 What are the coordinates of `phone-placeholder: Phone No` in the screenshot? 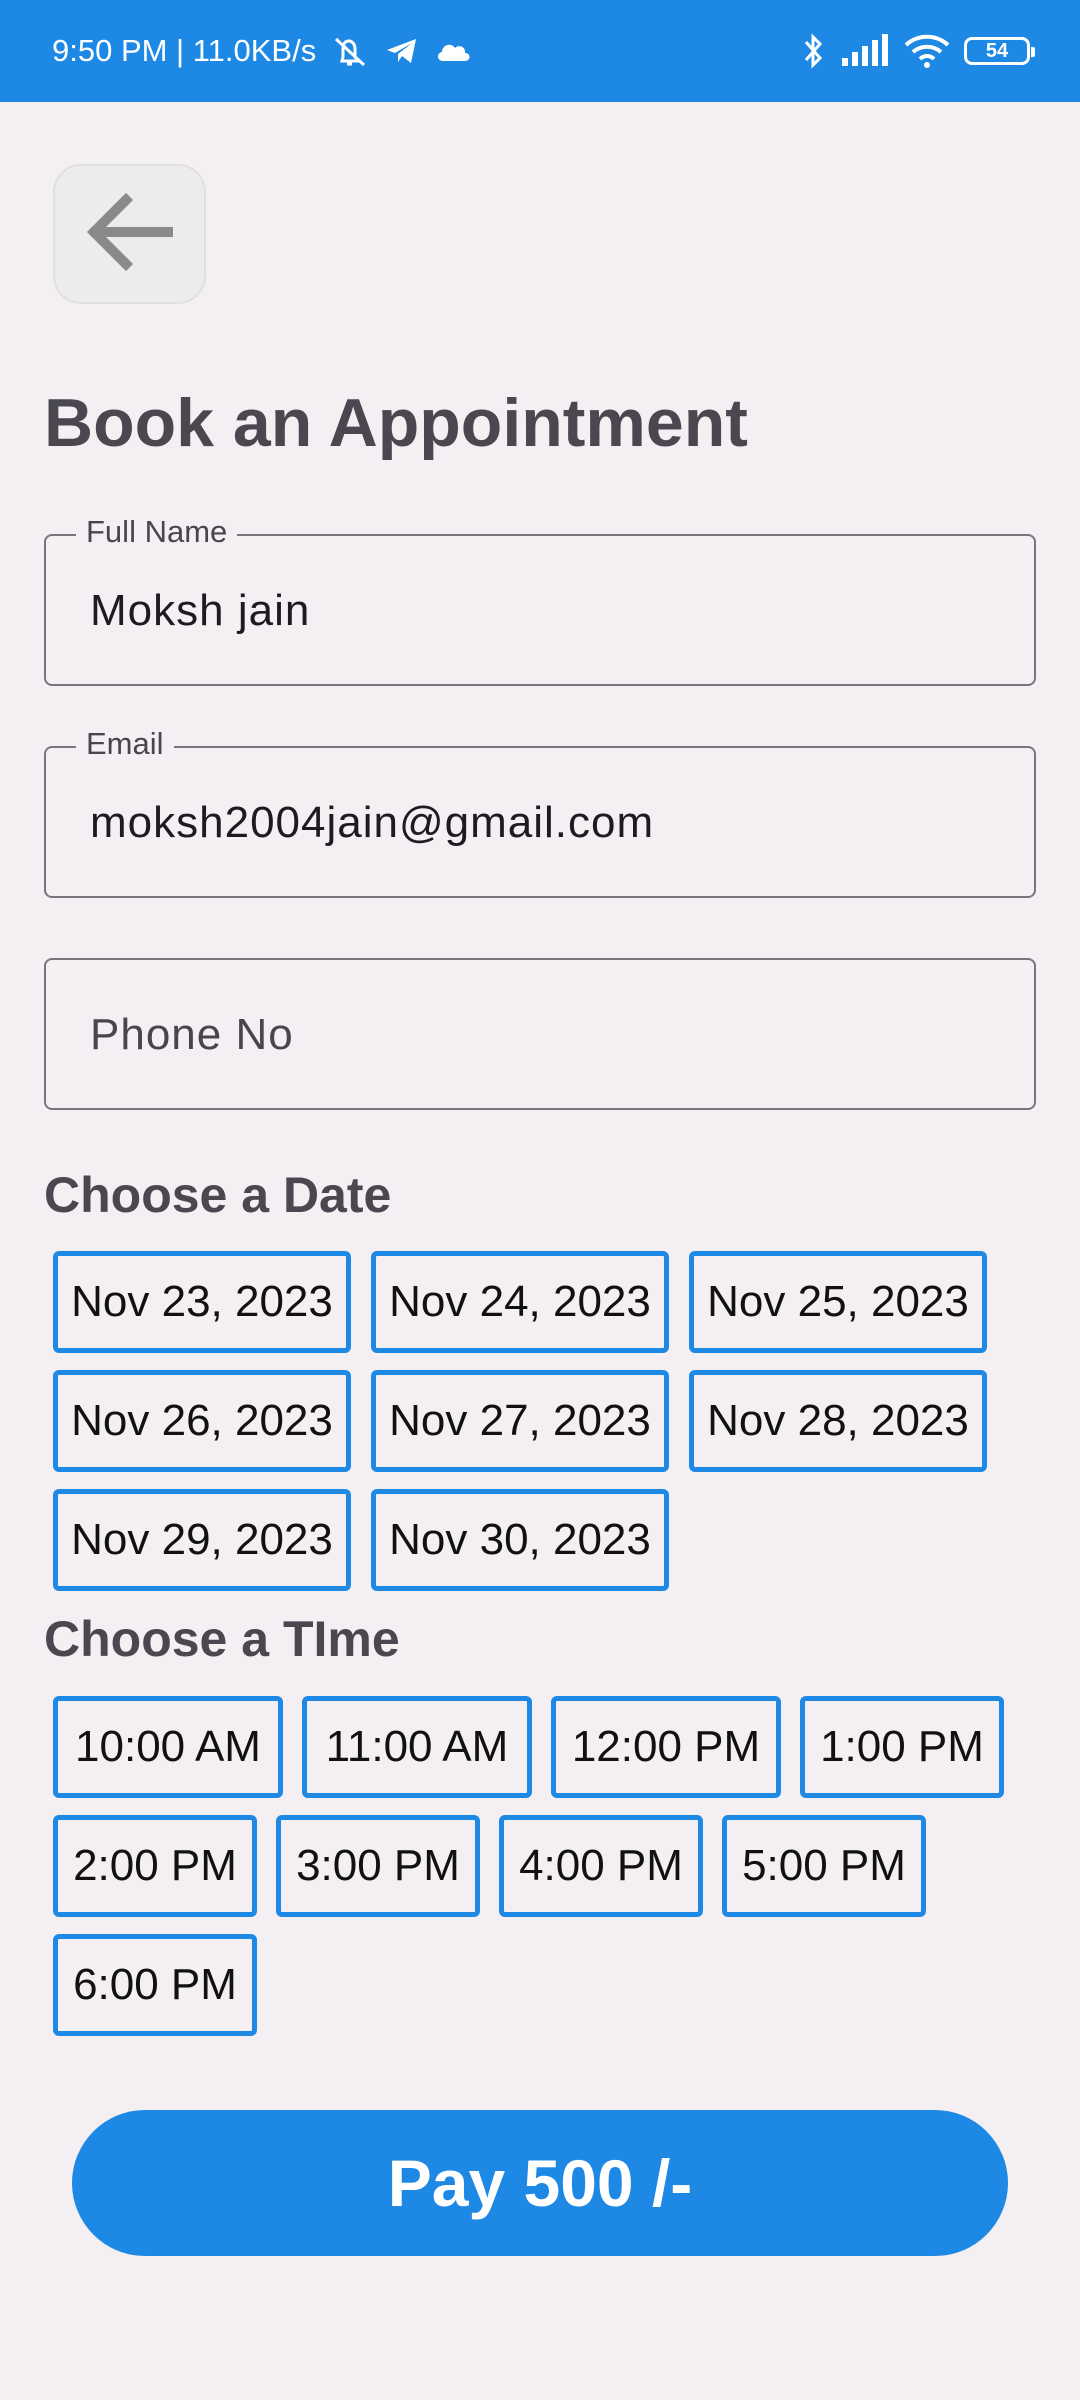 It's located at (192, 1035).